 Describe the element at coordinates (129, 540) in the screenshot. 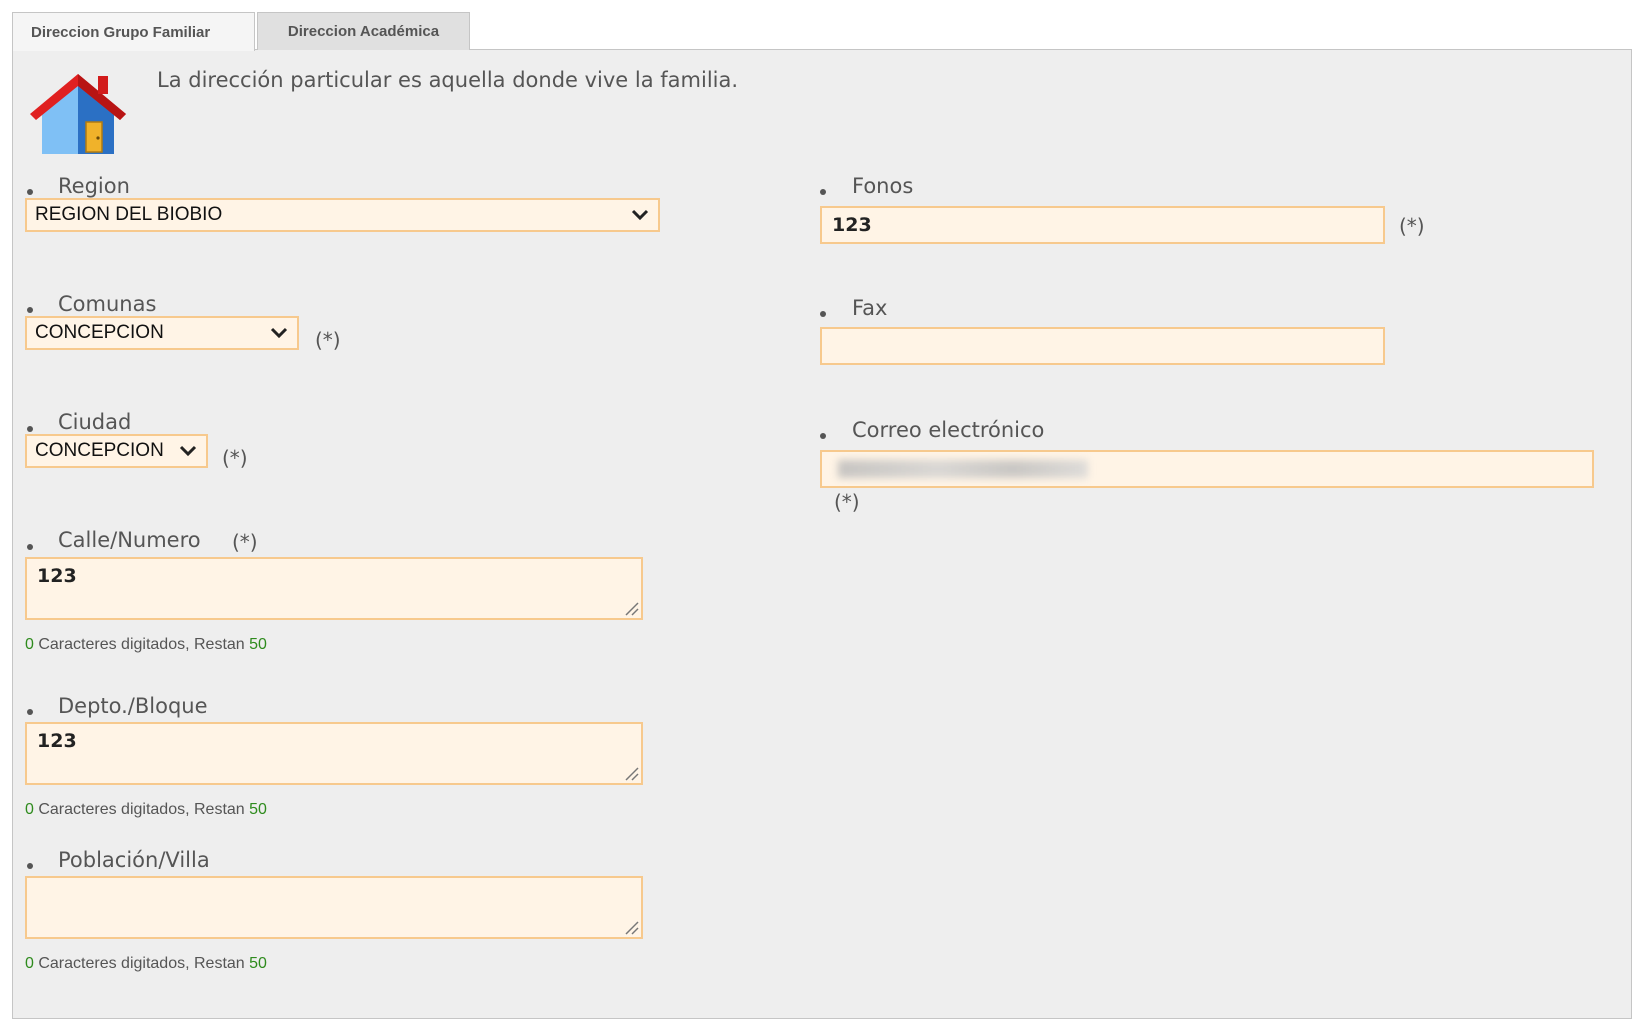

I see `calle-label: Calle/Numero` at that location.